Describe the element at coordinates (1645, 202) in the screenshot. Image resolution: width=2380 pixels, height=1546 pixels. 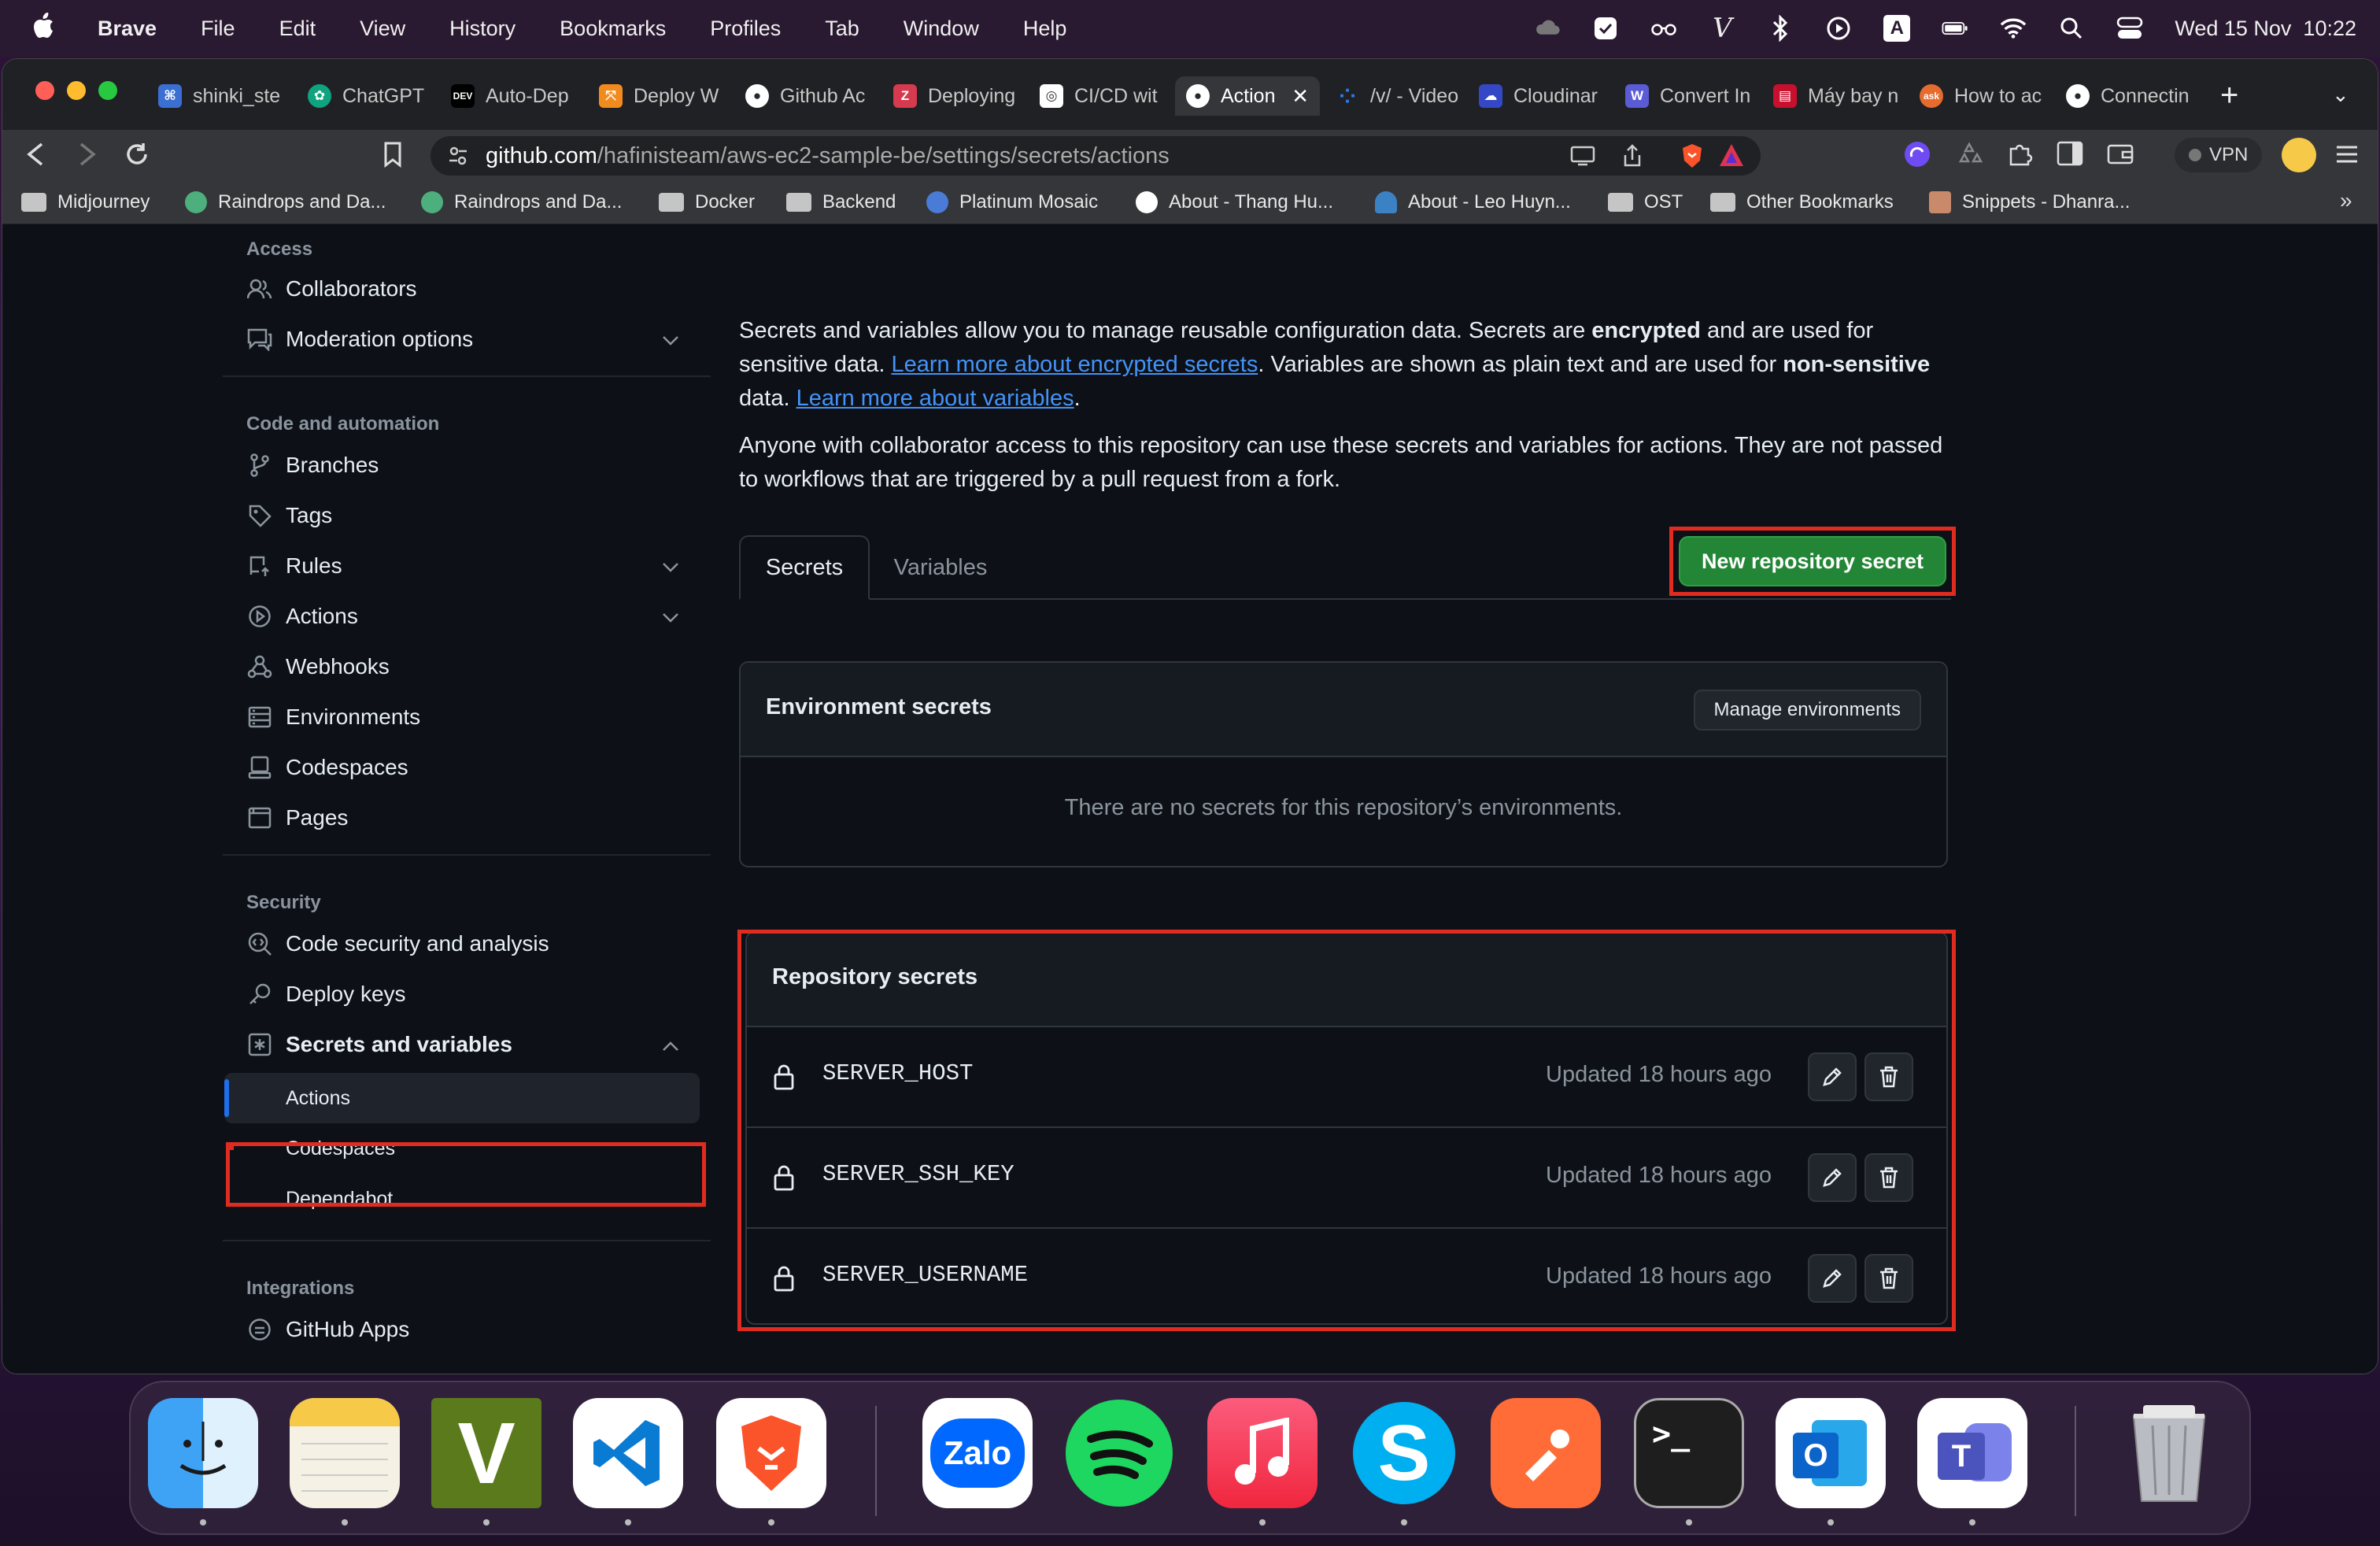
I see `bookmark-item: OST` at that location.